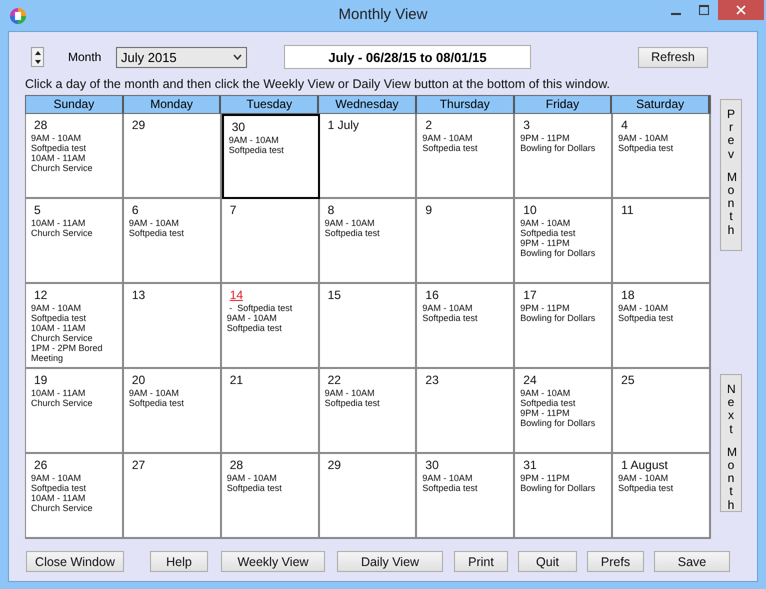  Describe the element at coordinates (481, 561) in the screenshot. I see `action-button: Print` at that location.